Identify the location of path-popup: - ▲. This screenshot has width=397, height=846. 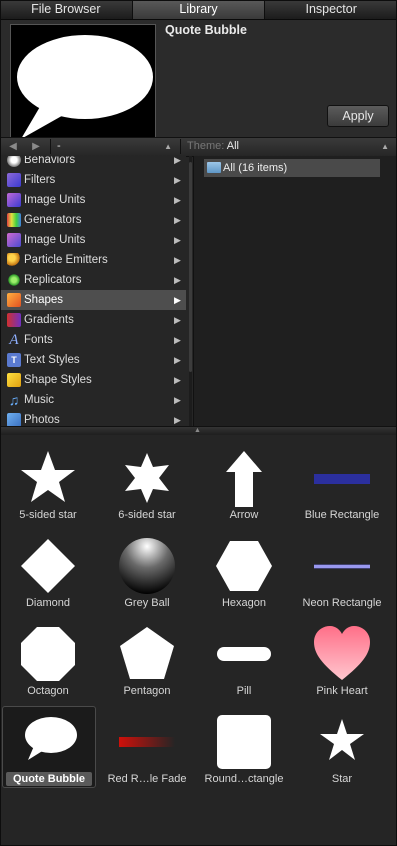
(113, 146).